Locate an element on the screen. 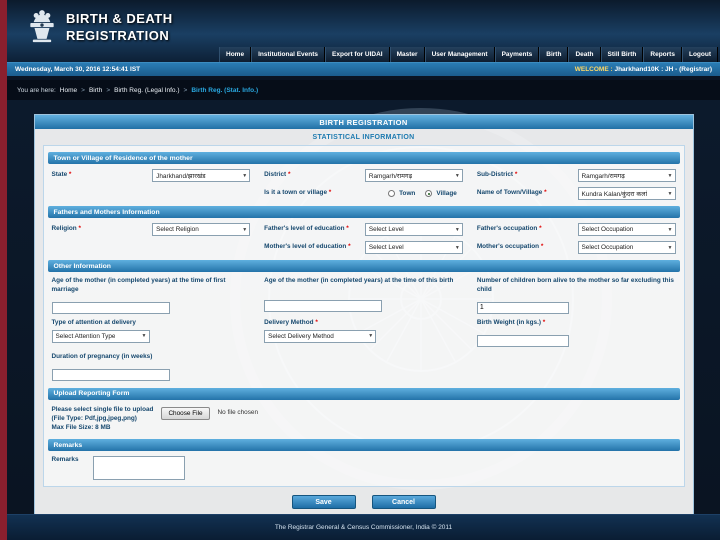  father-occupation-label: Father's occupation * is located at coordinates (509, 229).